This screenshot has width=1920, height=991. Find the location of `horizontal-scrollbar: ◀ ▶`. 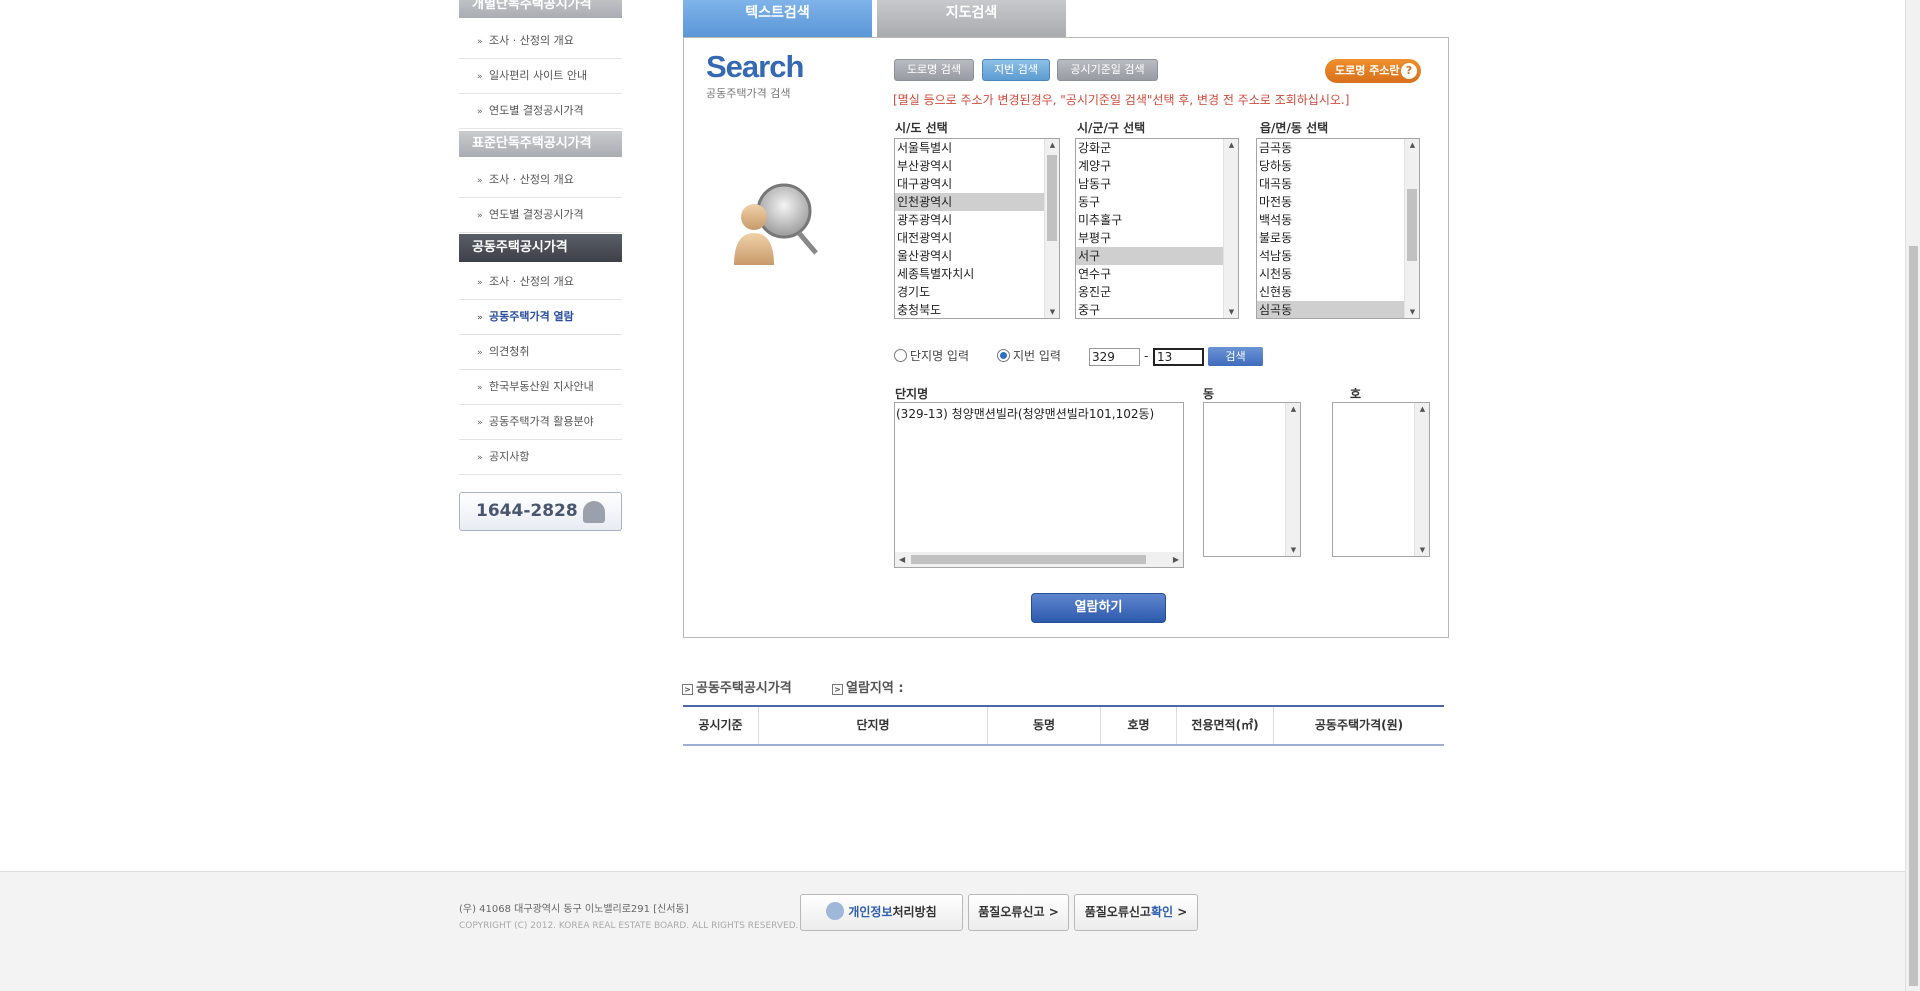

horizontal-scrollbar: ◀ ▶ is located at coordinates (1039, 559).